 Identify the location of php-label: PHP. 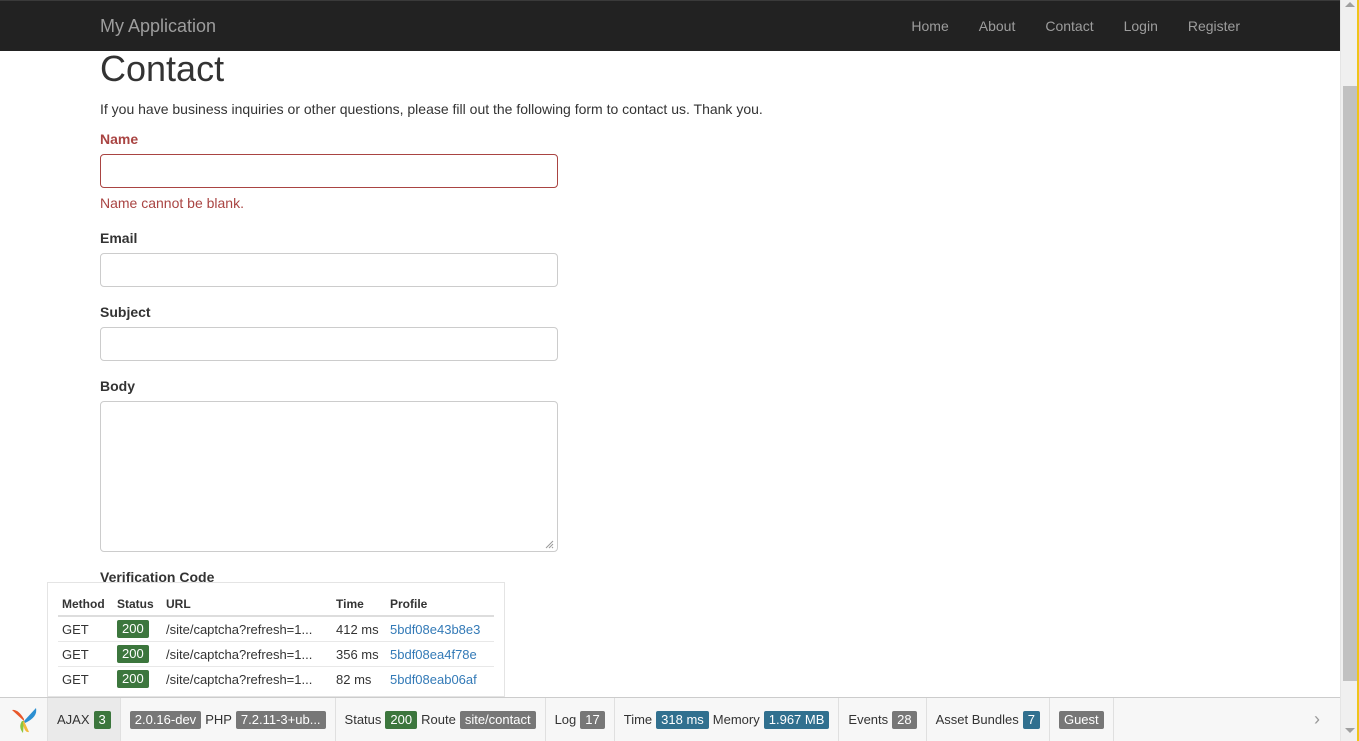
(218, 719).